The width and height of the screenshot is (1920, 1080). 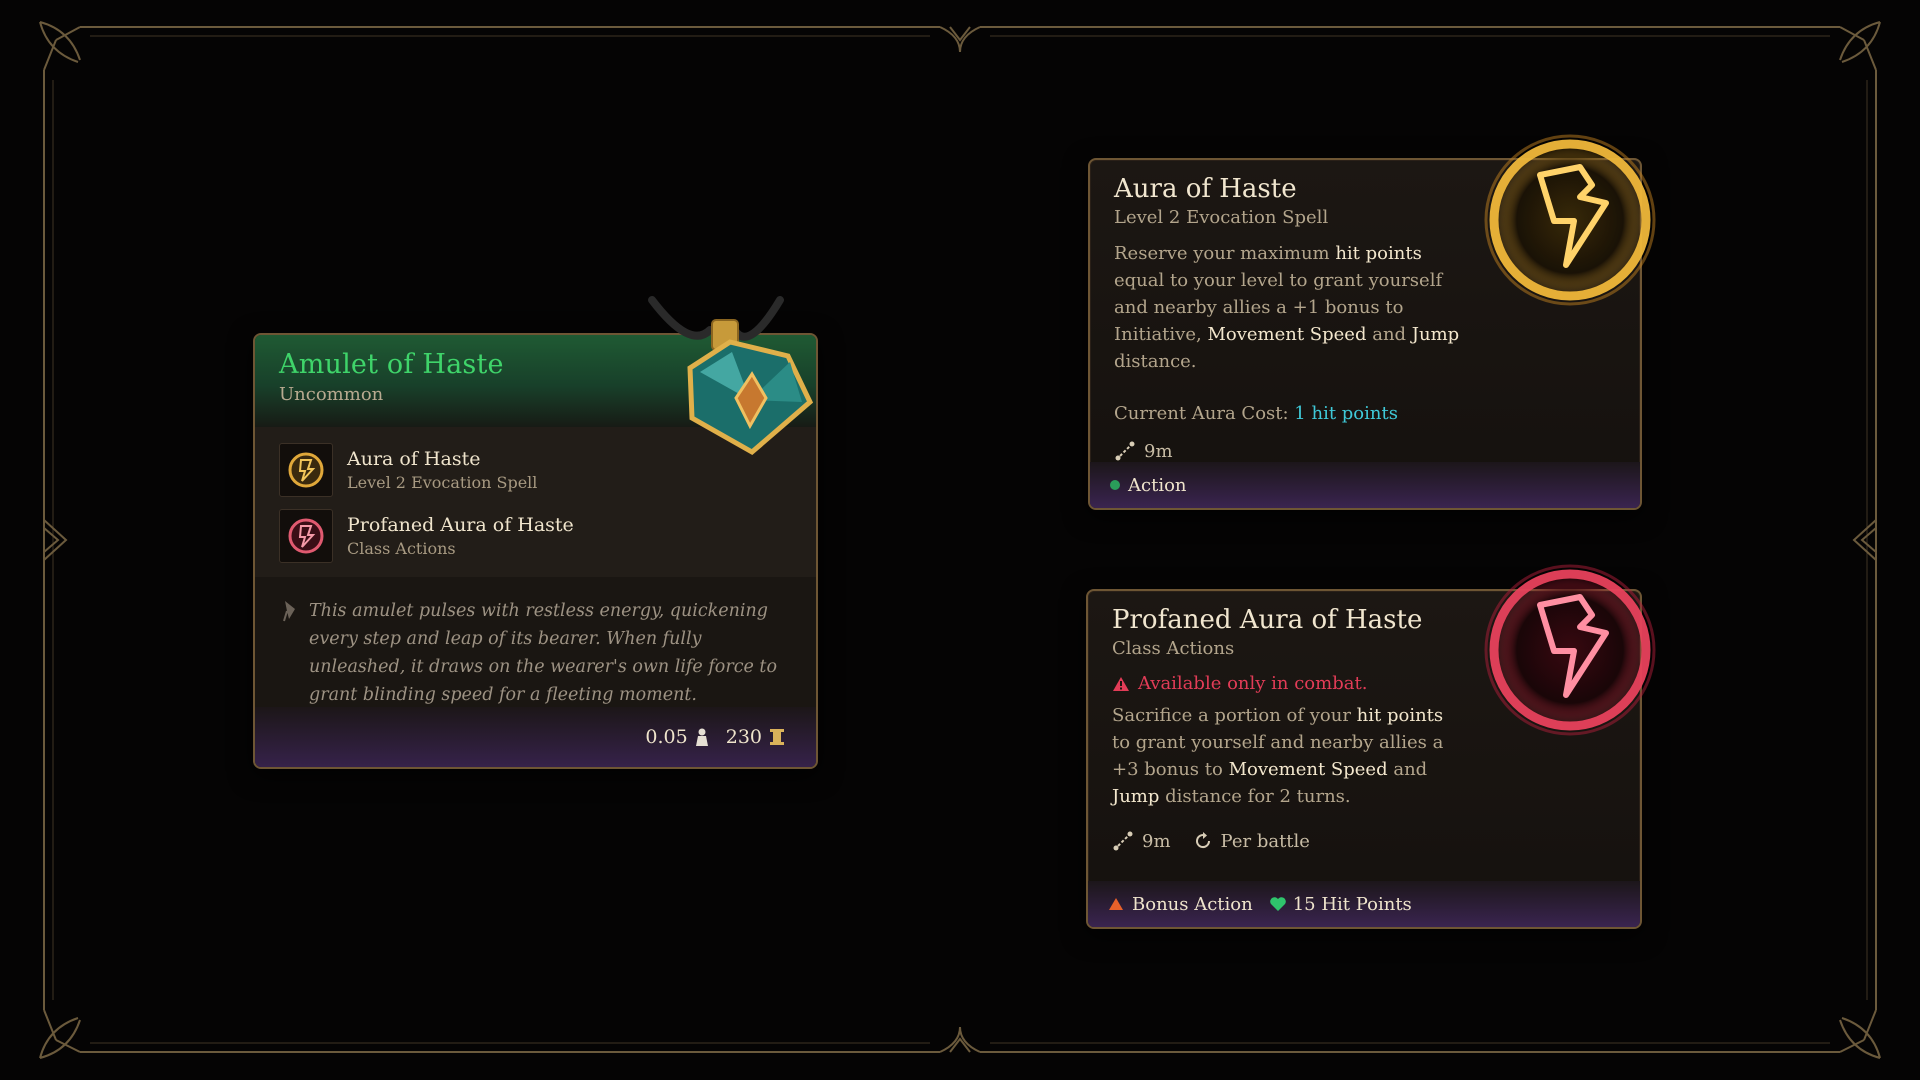 What do you see at coordinates (1256, 413) in the screenshot?
I see `aura-cost: Current Aura Cost: 1 hit points` at bounding box center [1256, 413].